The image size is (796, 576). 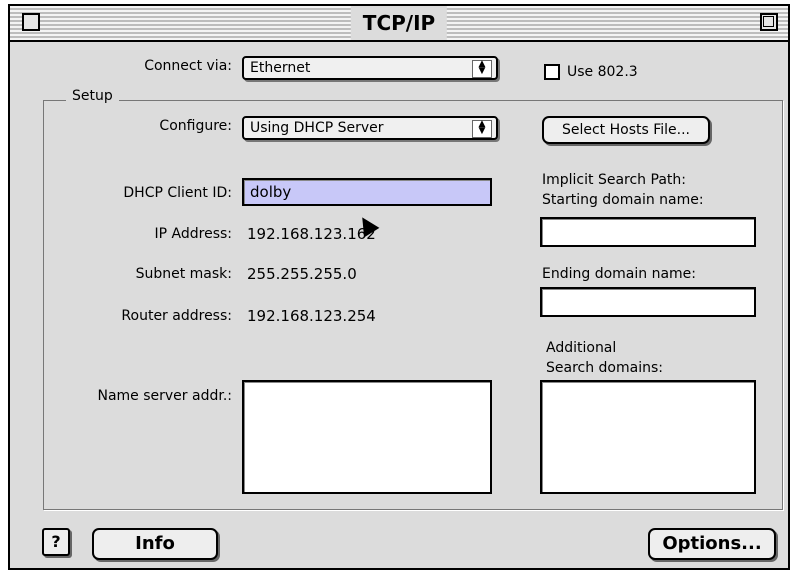 What do you see at coordinates (648, 232) in the screenshot?
I see `starting-domain-field` at bounding box center [648, 232].